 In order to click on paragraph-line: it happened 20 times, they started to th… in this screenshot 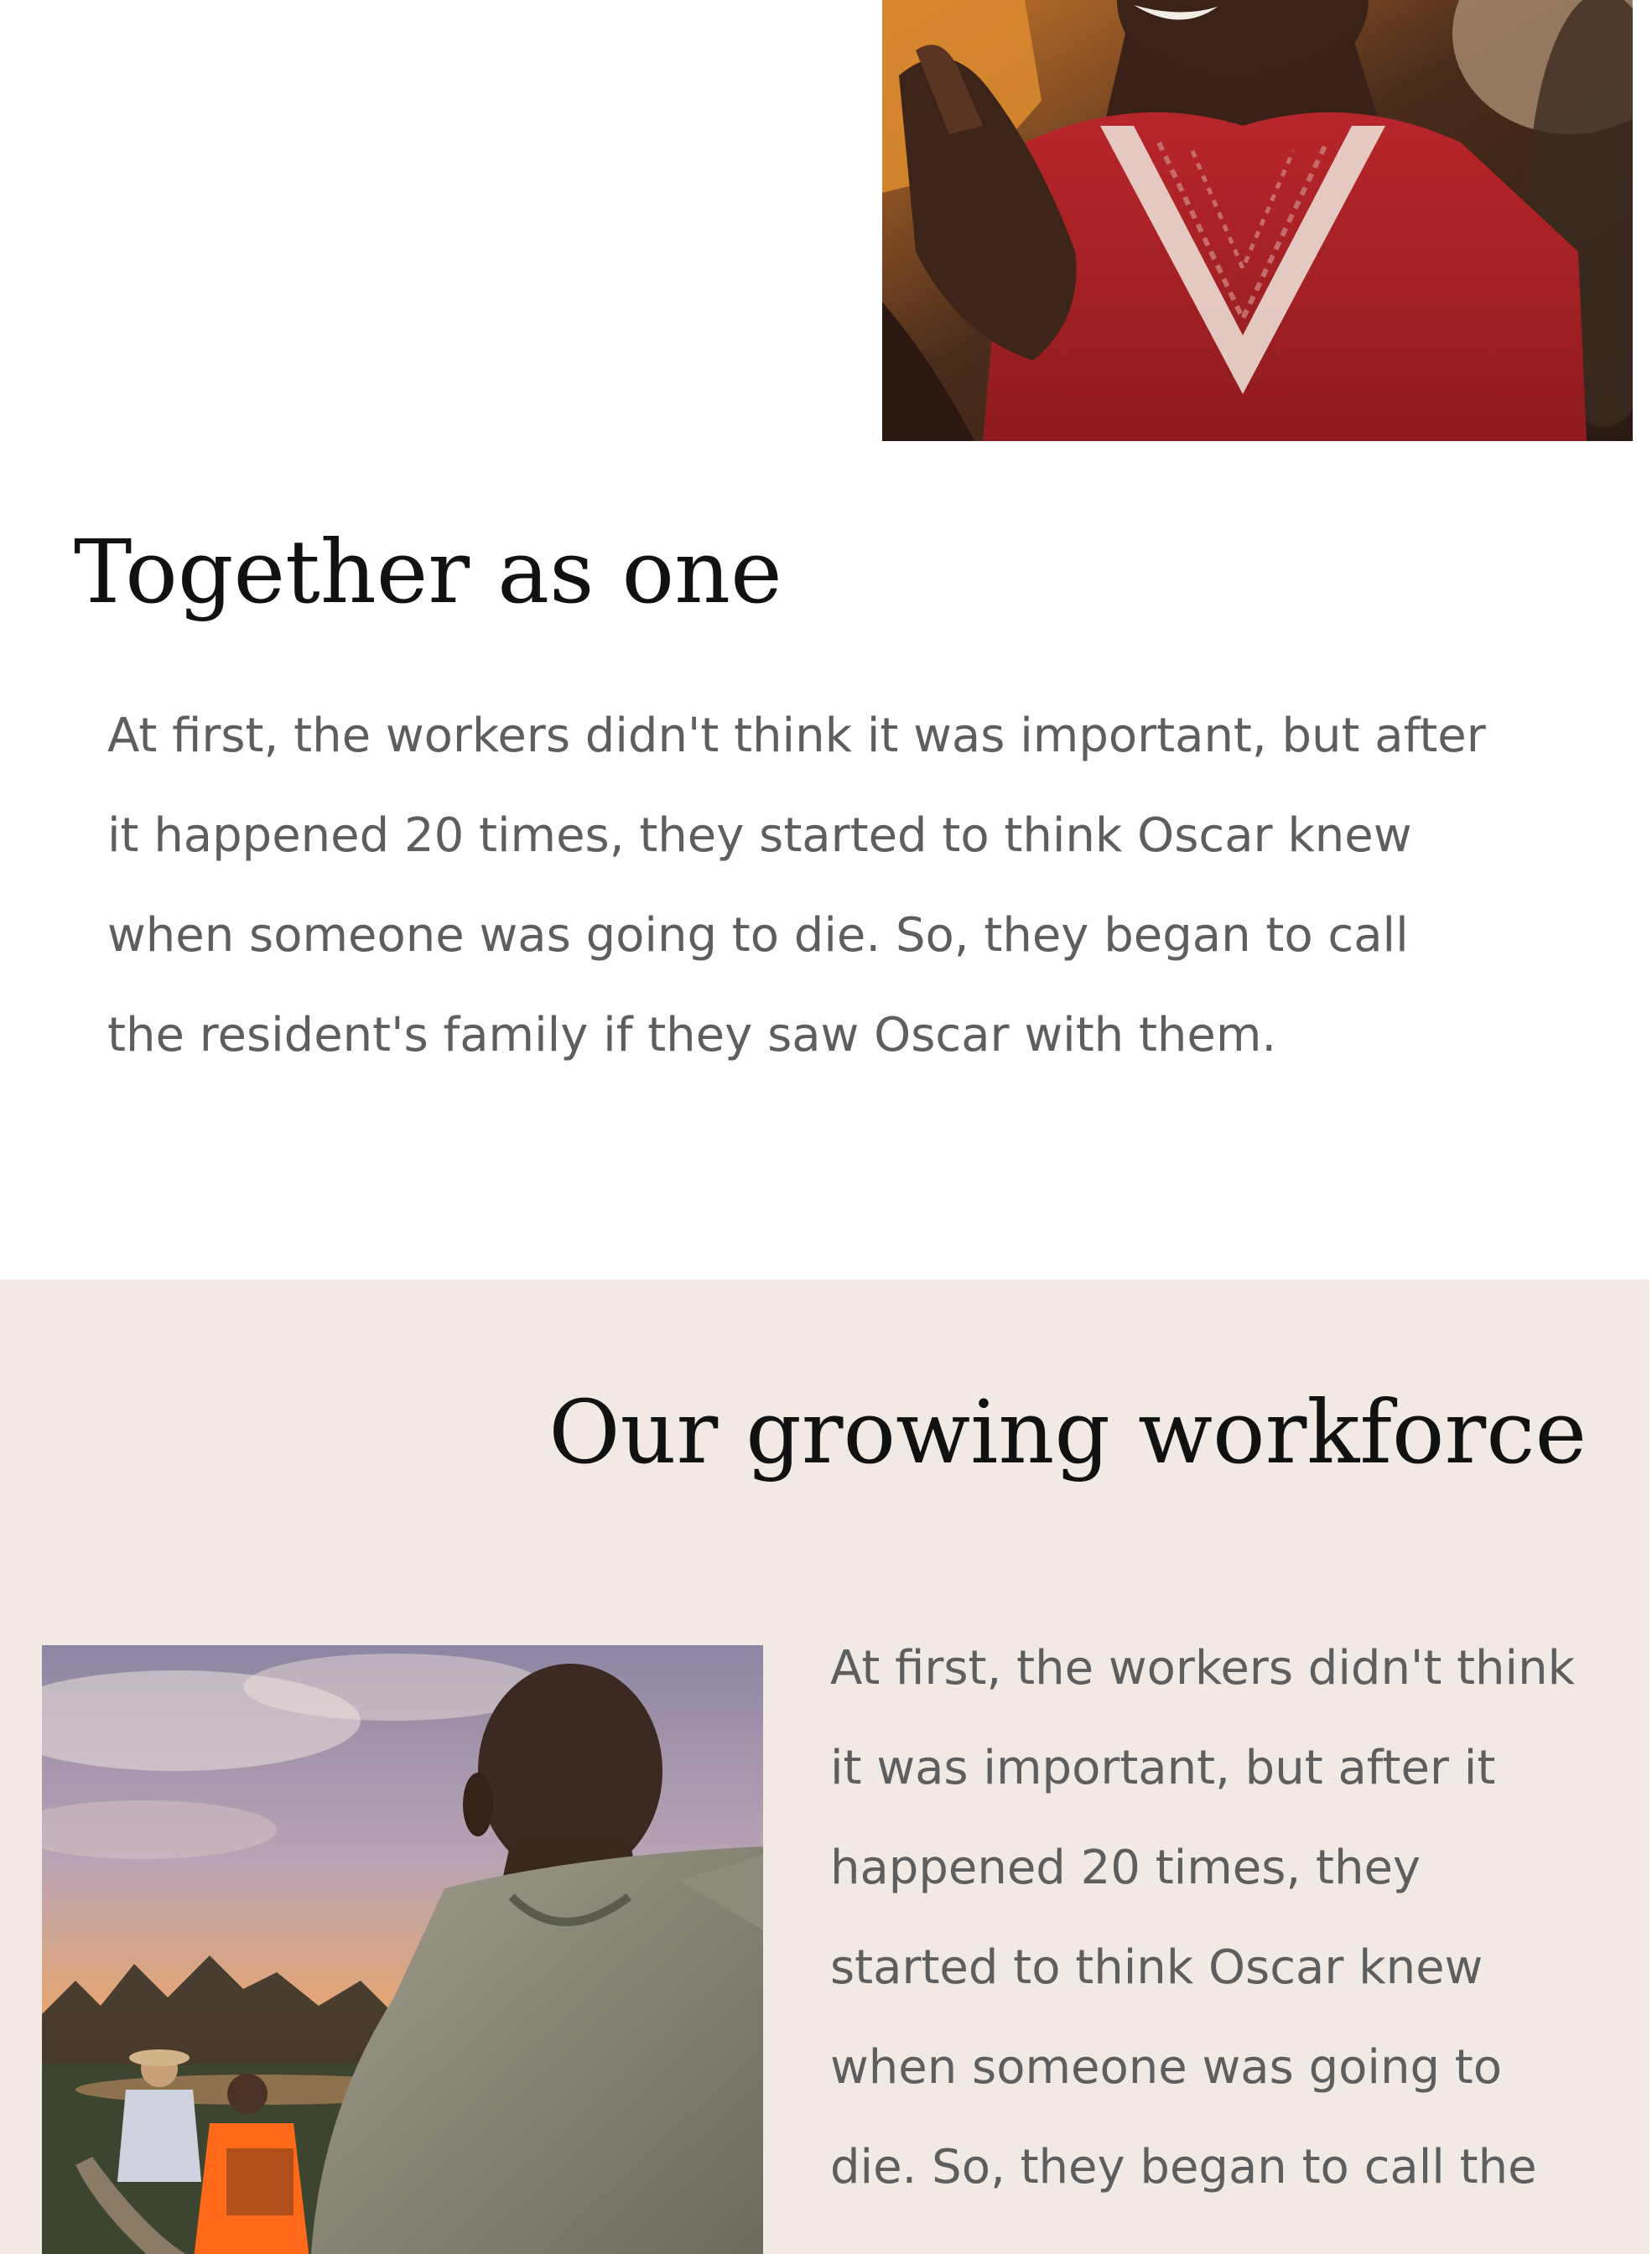, I will do `click(759, 835)`.